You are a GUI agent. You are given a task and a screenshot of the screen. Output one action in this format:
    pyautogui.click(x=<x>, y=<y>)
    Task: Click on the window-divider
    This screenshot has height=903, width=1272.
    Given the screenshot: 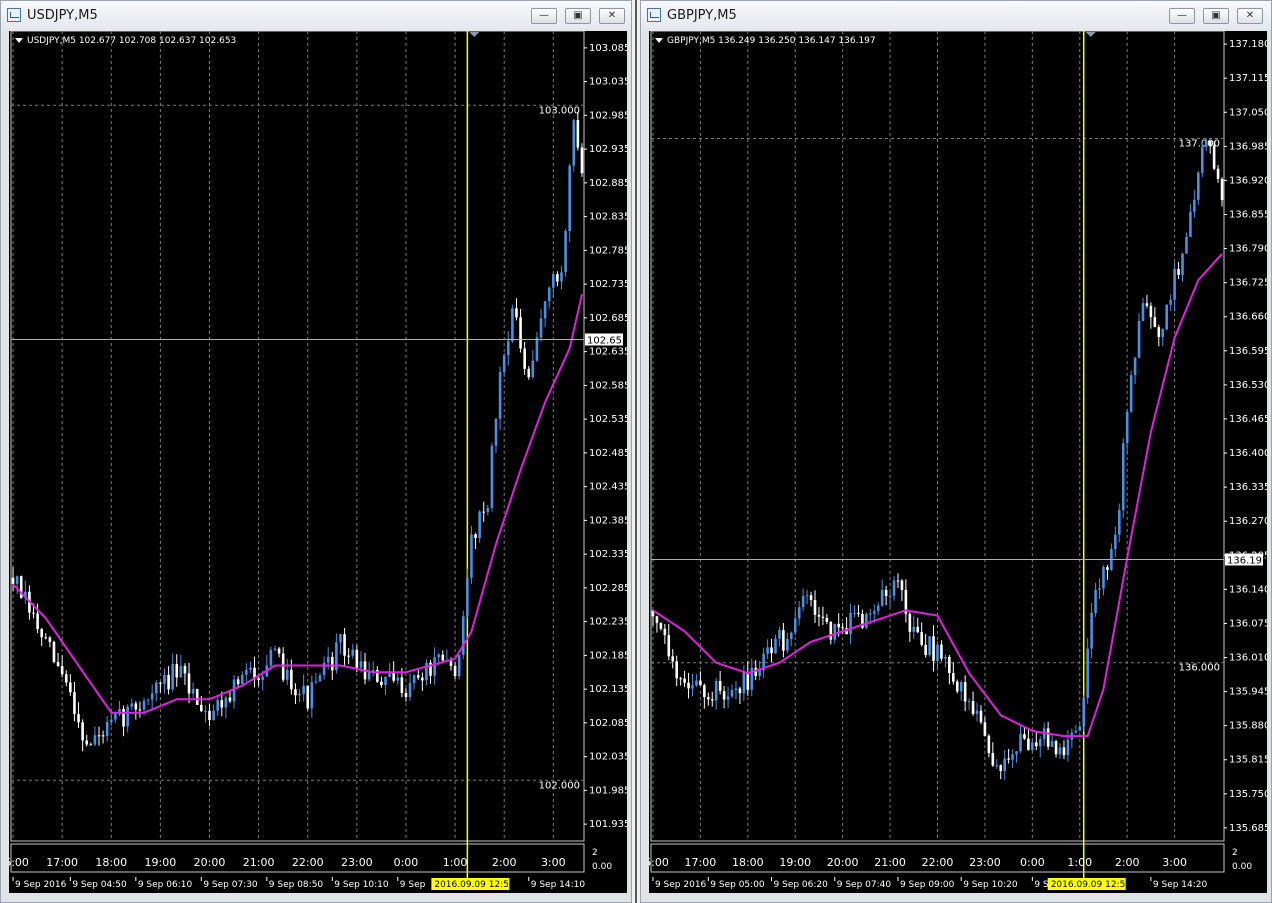 What is the action you would take?
    pyautogui.click(x=636, y=451)
    